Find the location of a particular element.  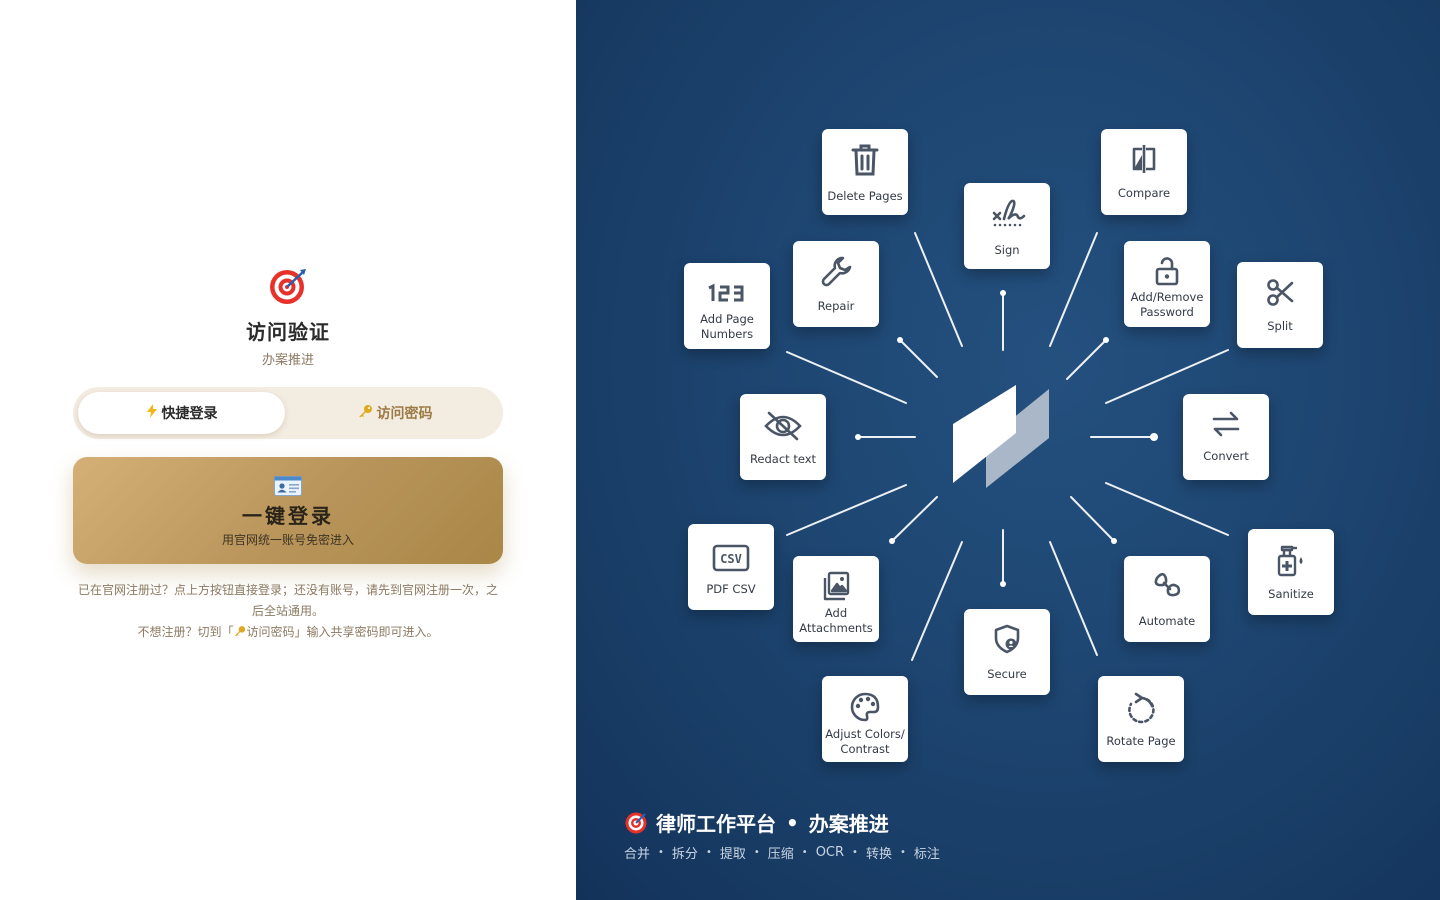

login-tabs: 快捷登录 访问密码 is located at coordinates (288, 413).